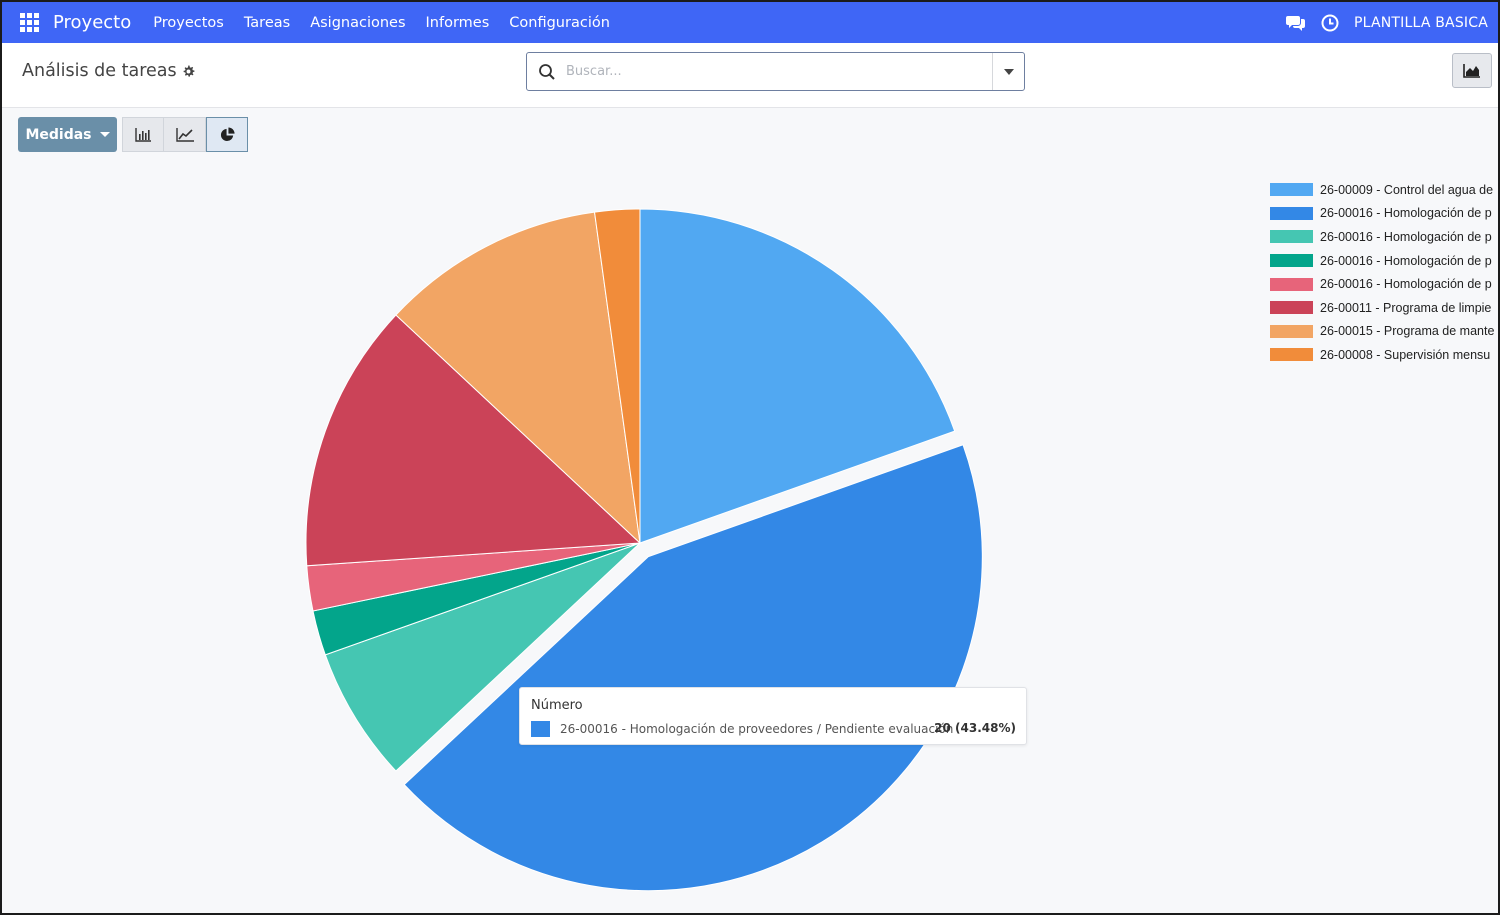 This screenshot has height=915, width=1500. Describe the element at coordinates (540, 729) in the screenshot. I see `tooltip-swatch` at that location.